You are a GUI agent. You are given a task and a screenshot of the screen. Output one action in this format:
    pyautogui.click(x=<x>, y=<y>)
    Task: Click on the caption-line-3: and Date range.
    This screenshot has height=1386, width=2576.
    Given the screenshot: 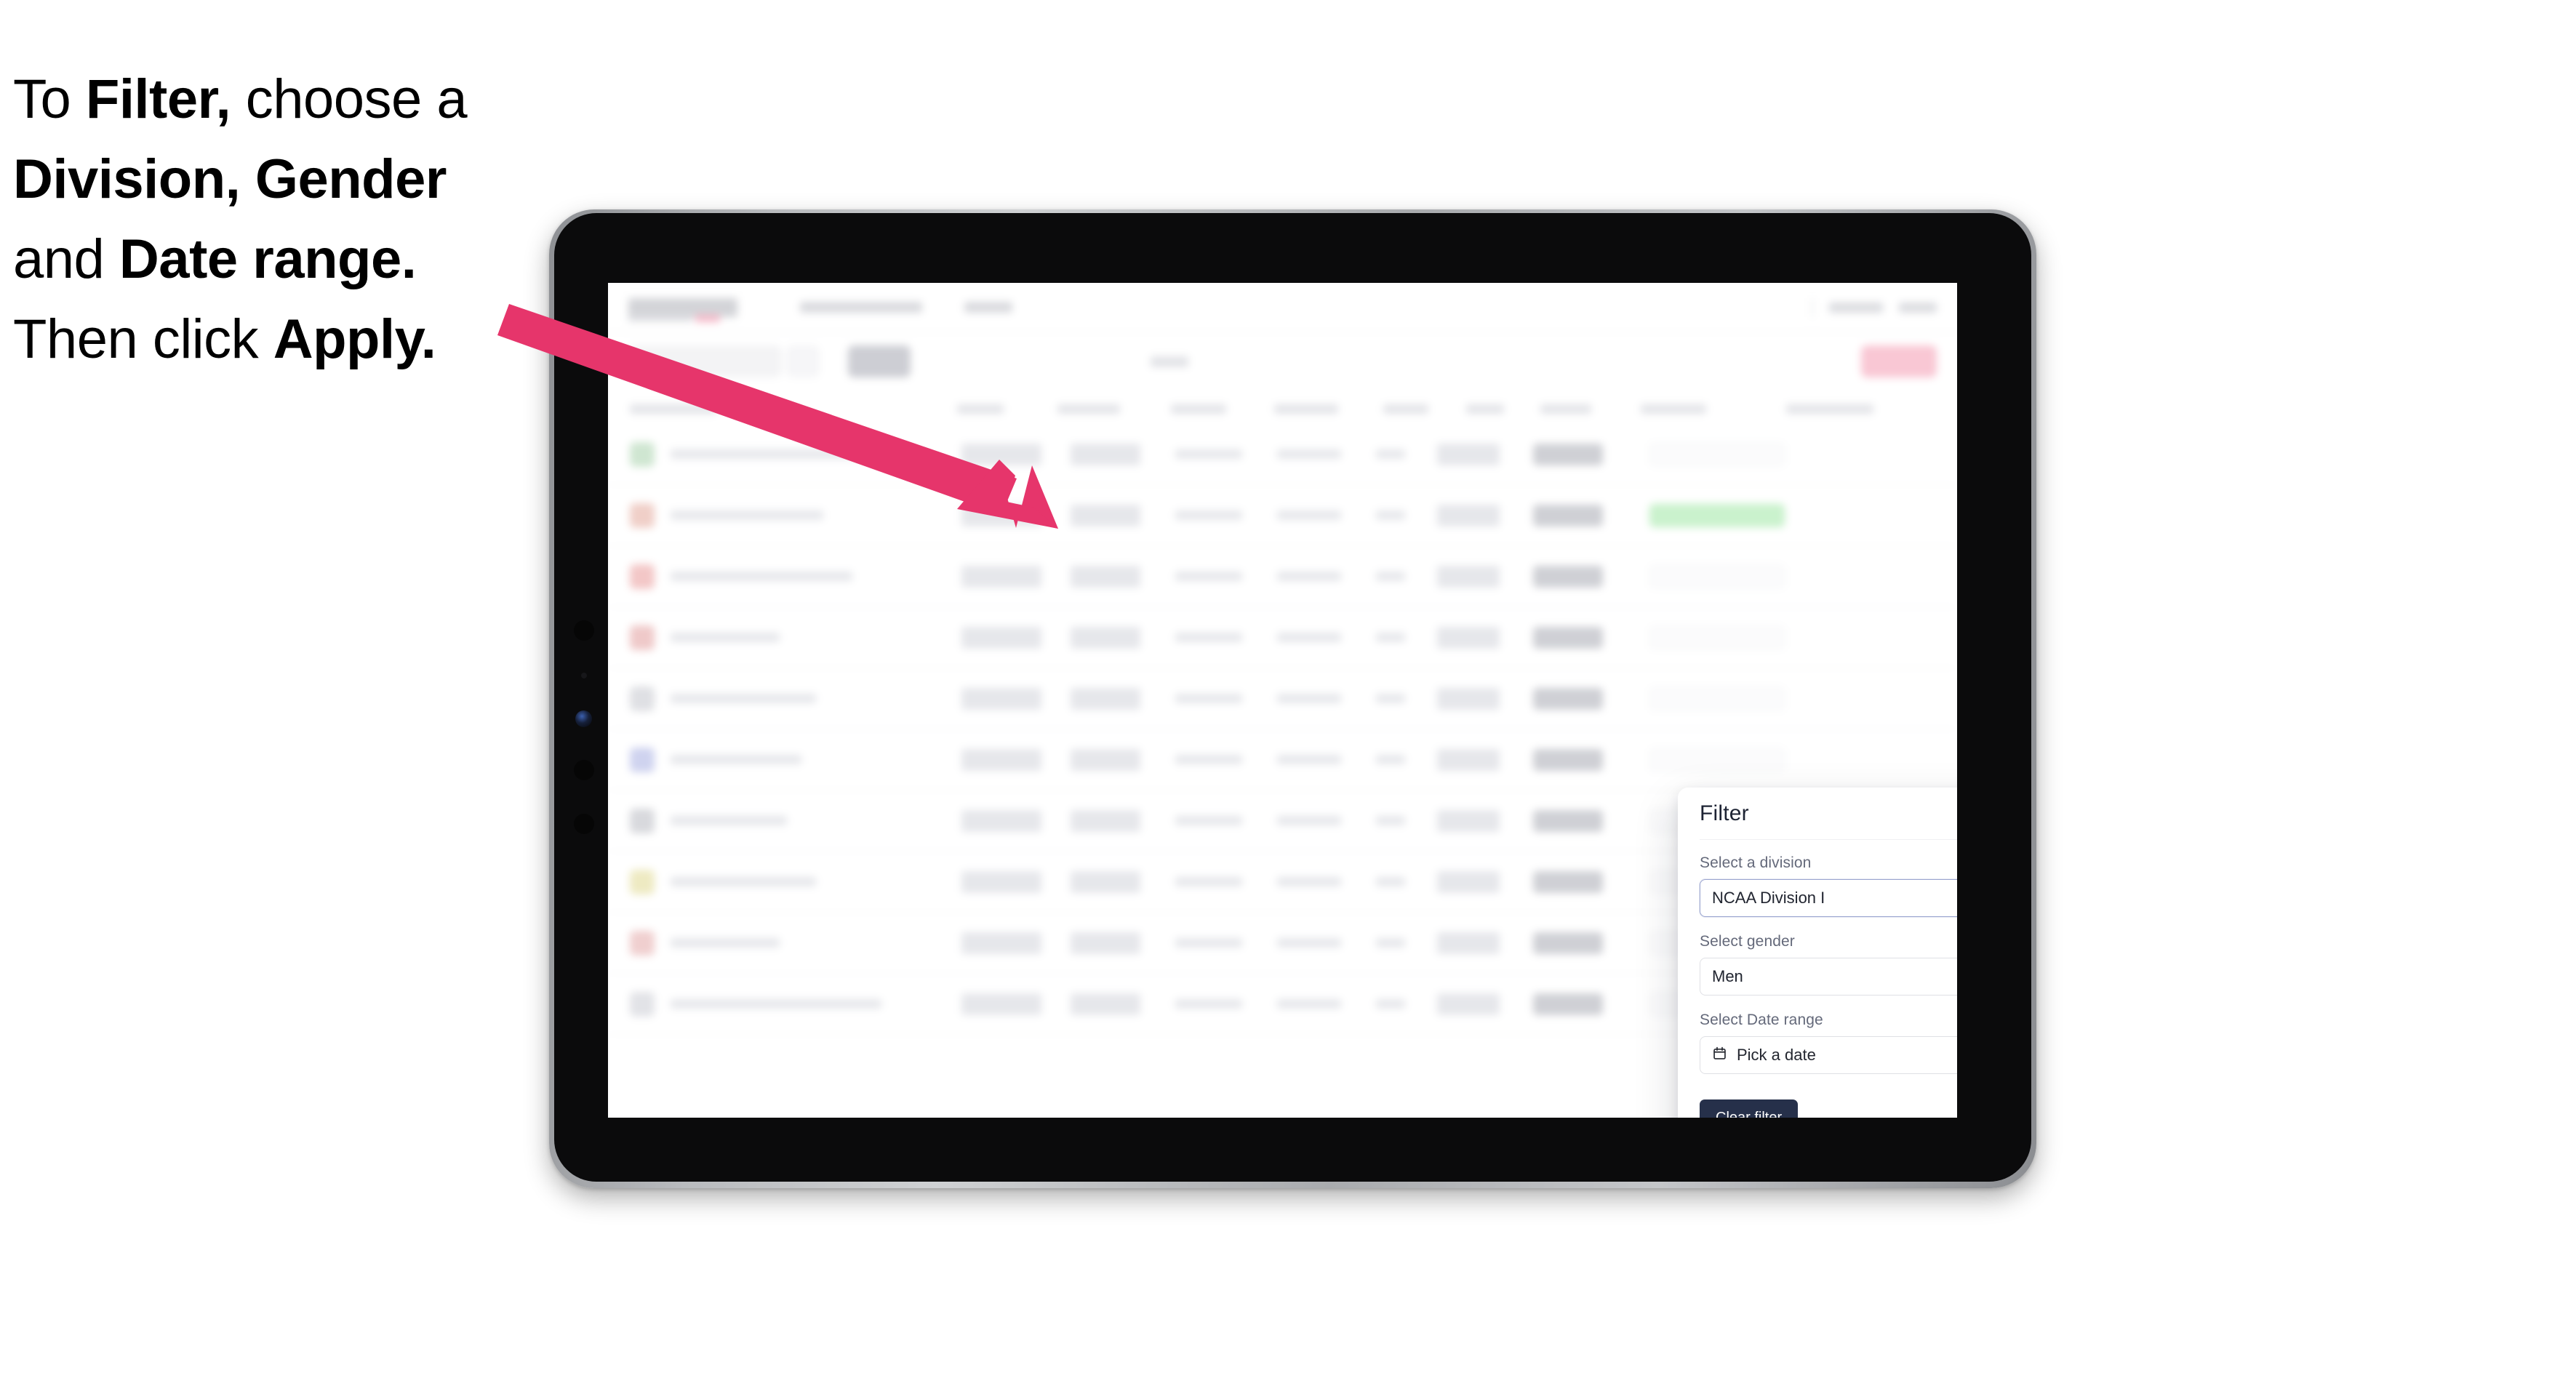 What is the action you would take?
    pyautogui.click(x=282, y=260)
    